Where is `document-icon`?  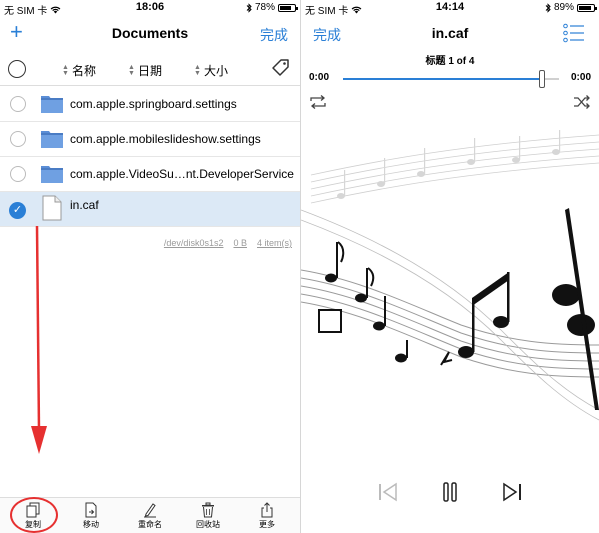
document-icon is located at coordinates (52, 208).